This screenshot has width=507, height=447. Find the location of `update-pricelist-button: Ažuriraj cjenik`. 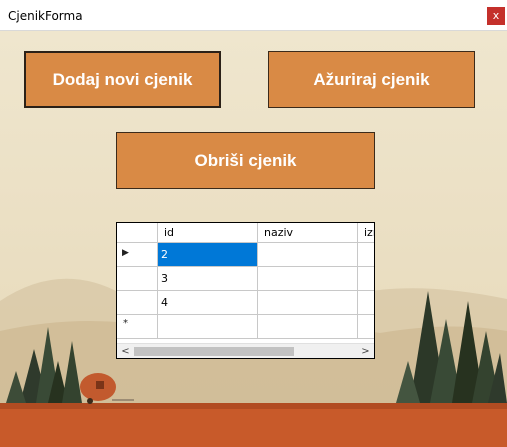

update-pricelist-button: Ažuriraj cjenik is located at coordinates (371, 79).